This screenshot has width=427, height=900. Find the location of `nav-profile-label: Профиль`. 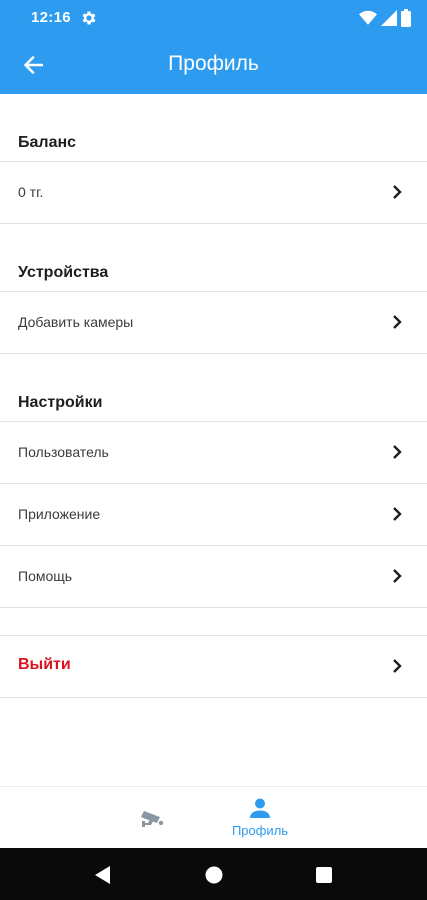

nav-profile-label: Профиль is located at coordinates (260, 830).